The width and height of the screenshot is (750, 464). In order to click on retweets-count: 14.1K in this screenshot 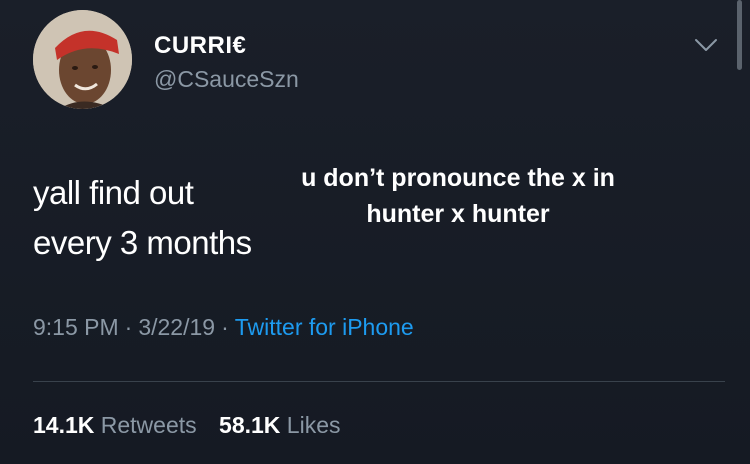, I will do `click(64, 425)`.